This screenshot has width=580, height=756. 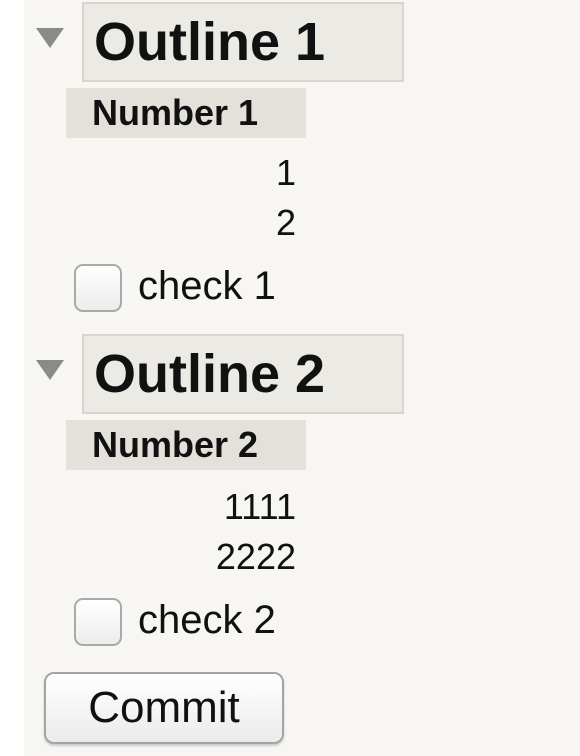 What do you see at coordinates (285, 172) in the screenshot?
I see `table-cell: 1` at bounding box center [285, 172].